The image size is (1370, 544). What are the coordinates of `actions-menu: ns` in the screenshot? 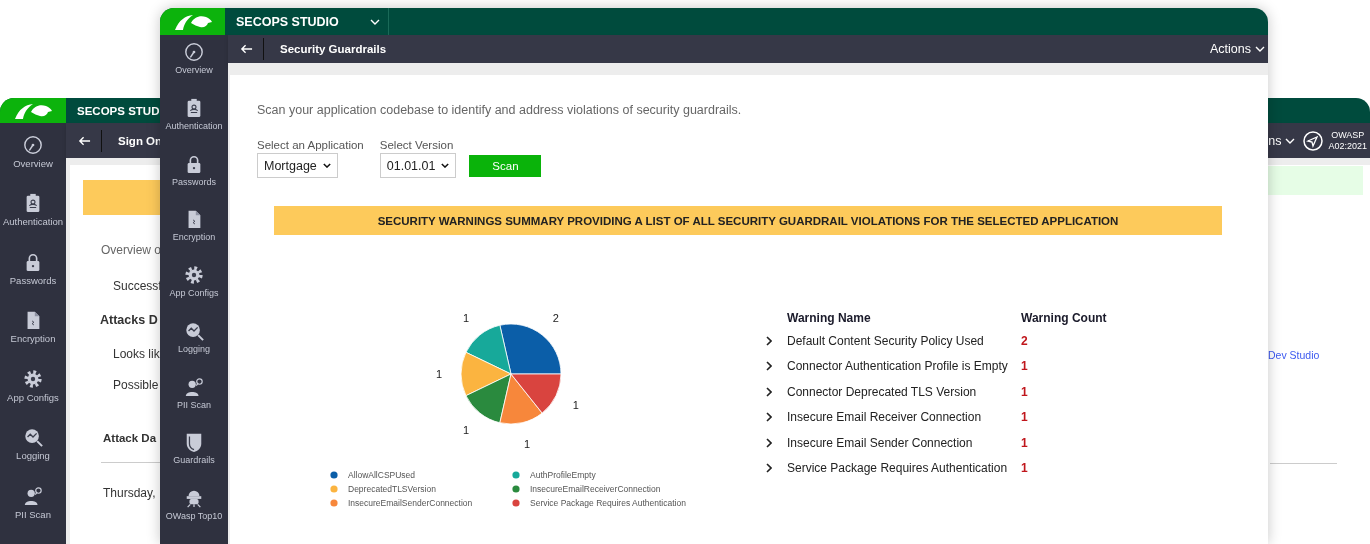 It's located at (1286, 140).